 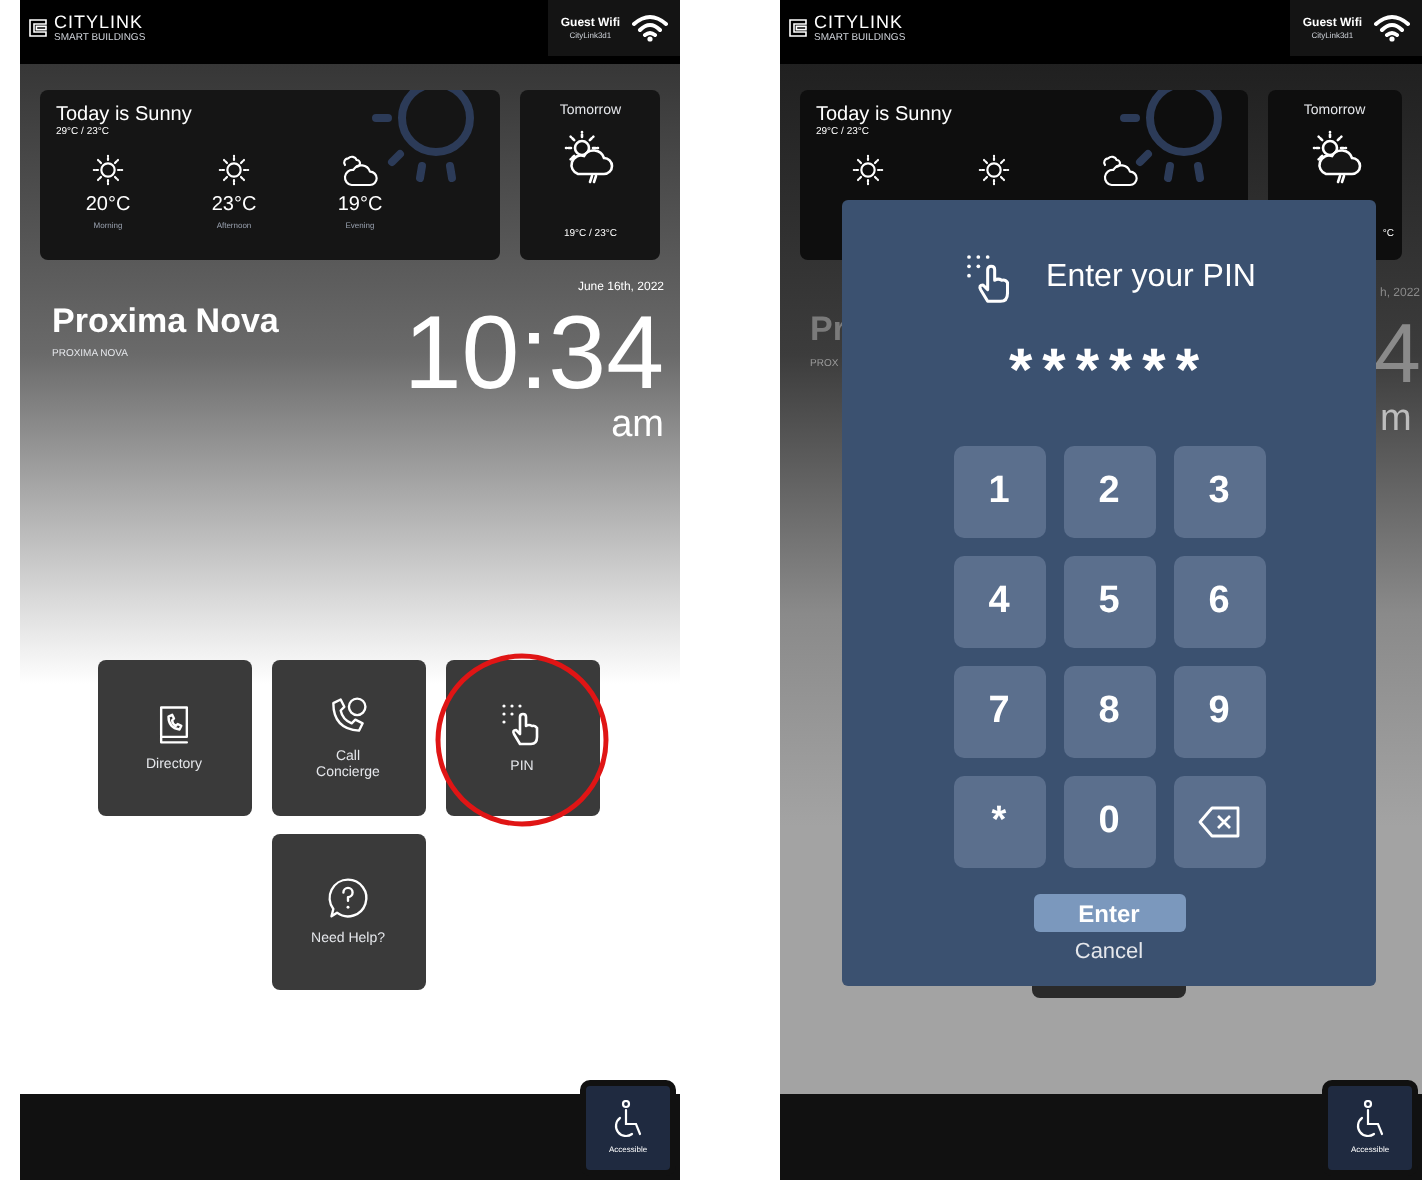 I want to click on clock-time: 10:34, so click(x=533, y=354).